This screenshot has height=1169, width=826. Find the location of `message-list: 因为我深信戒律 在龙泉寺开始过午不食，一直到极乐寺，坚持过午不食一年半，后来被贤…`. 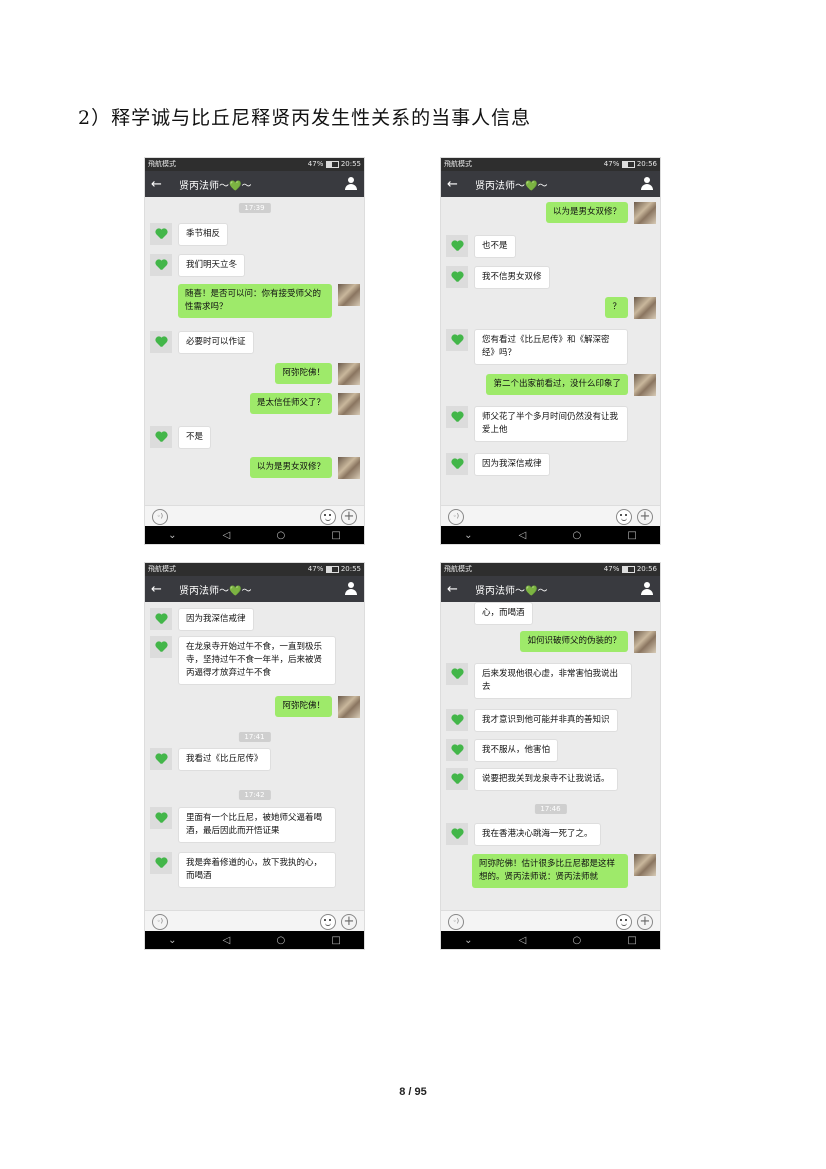

message-list: 因为我深信戒律 在龙泉寺开始过午不食，一直到极乐寺，坚持过午不食一年半，后来被贤… is located at coordinates (254, 756).